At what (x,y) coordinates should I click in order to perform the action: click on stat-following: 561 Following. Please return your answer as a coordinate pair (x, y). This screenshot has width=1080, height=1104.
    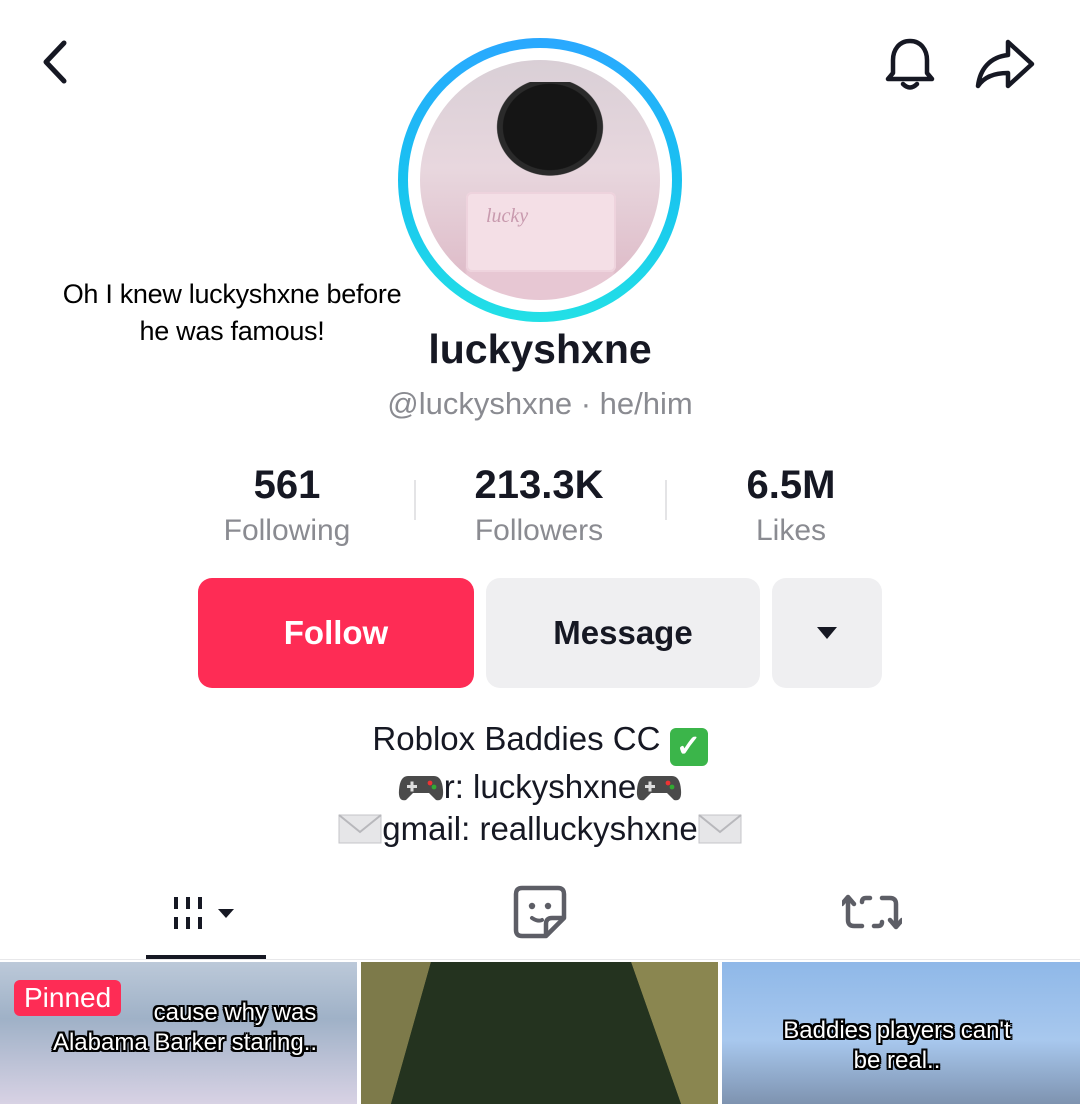
    Looking at the image, I should click on (287, 505).